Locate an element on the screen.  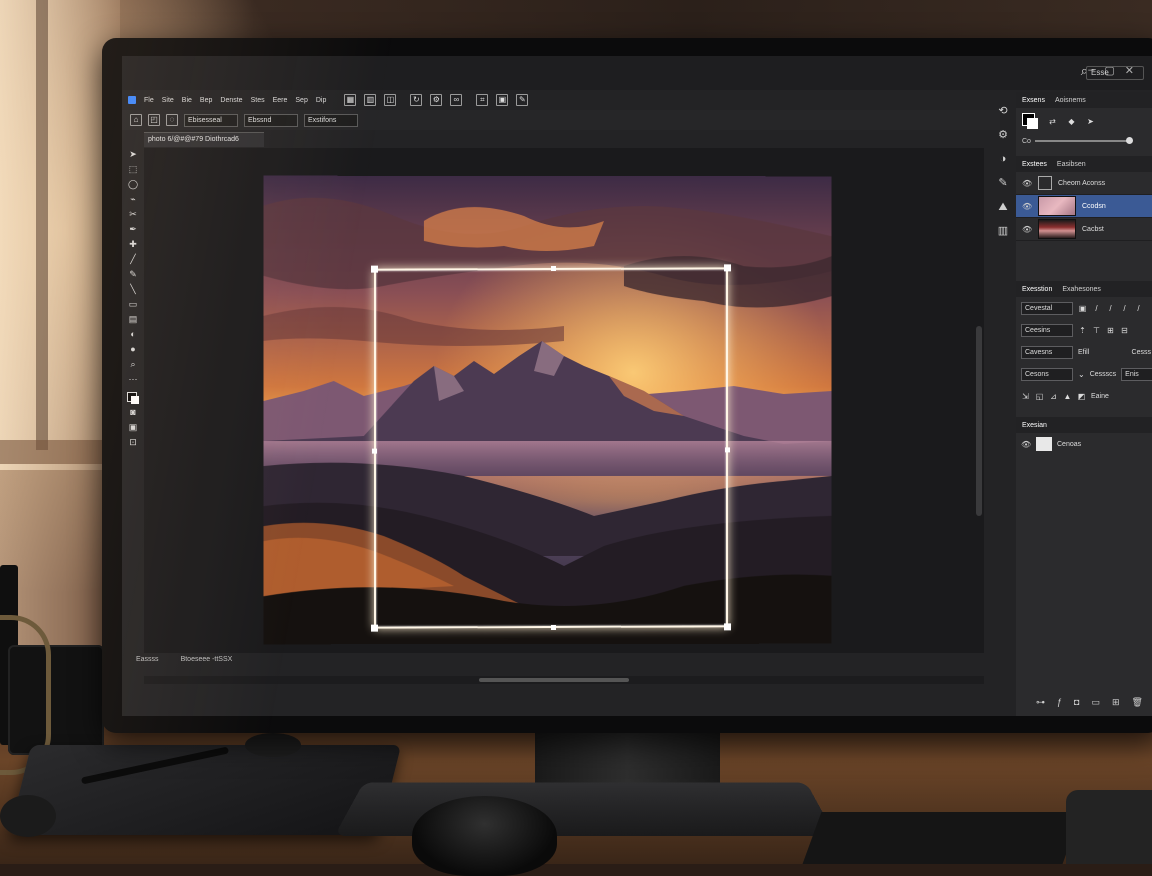
stamp-icon: ▲ is located at coordinates (1067, 396).